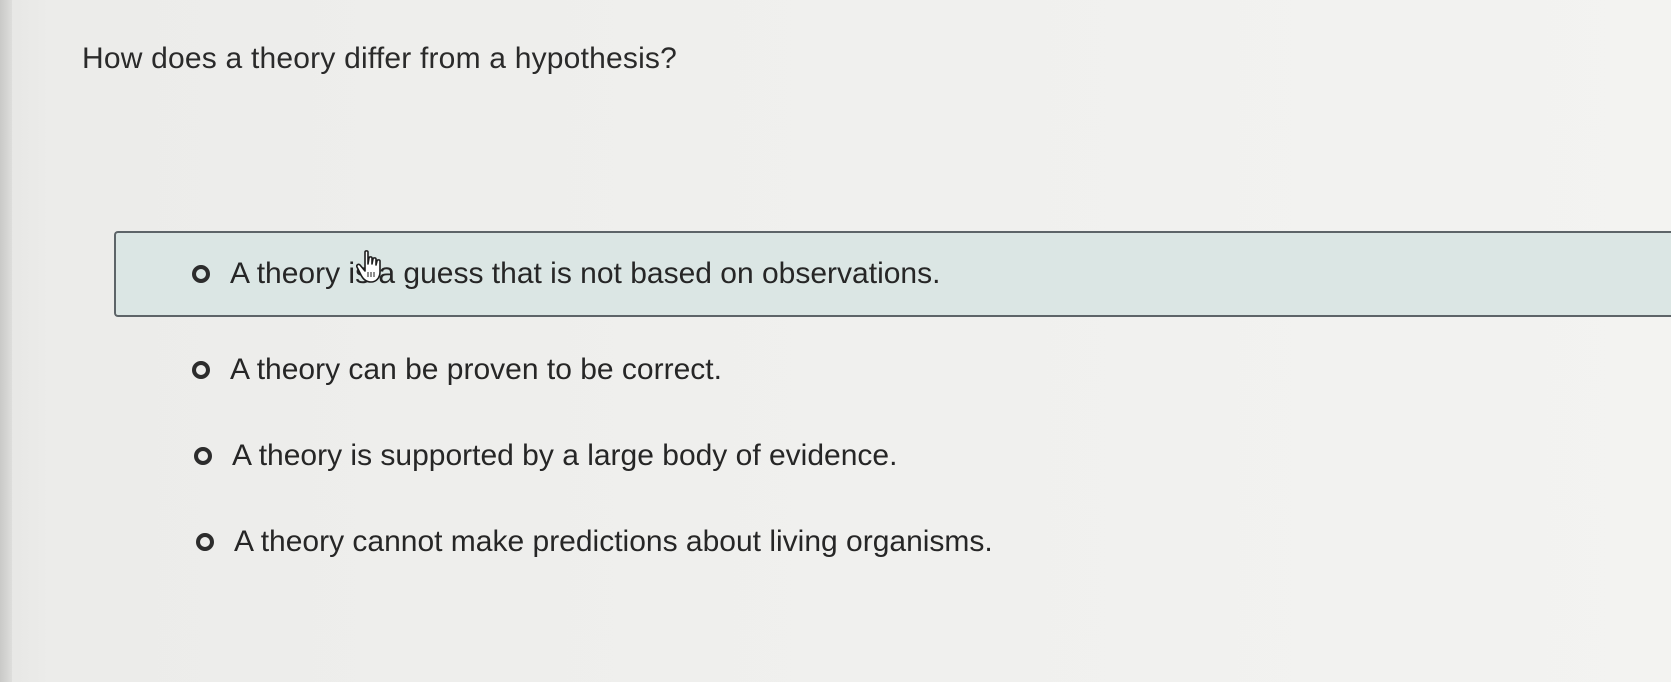 The image size is (1671, 682). I want to click on hand-pointer-cursor-icon, so click(368, 266).